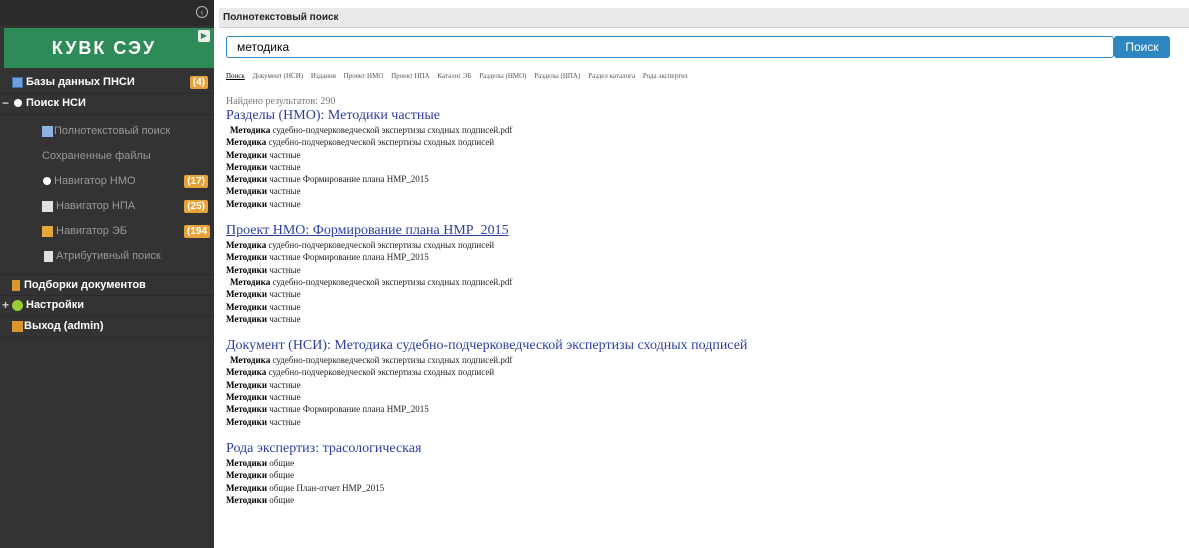 This screenshot has width=1189, height=548. I want to click on search-button: Поиск, so click(1142, 47).